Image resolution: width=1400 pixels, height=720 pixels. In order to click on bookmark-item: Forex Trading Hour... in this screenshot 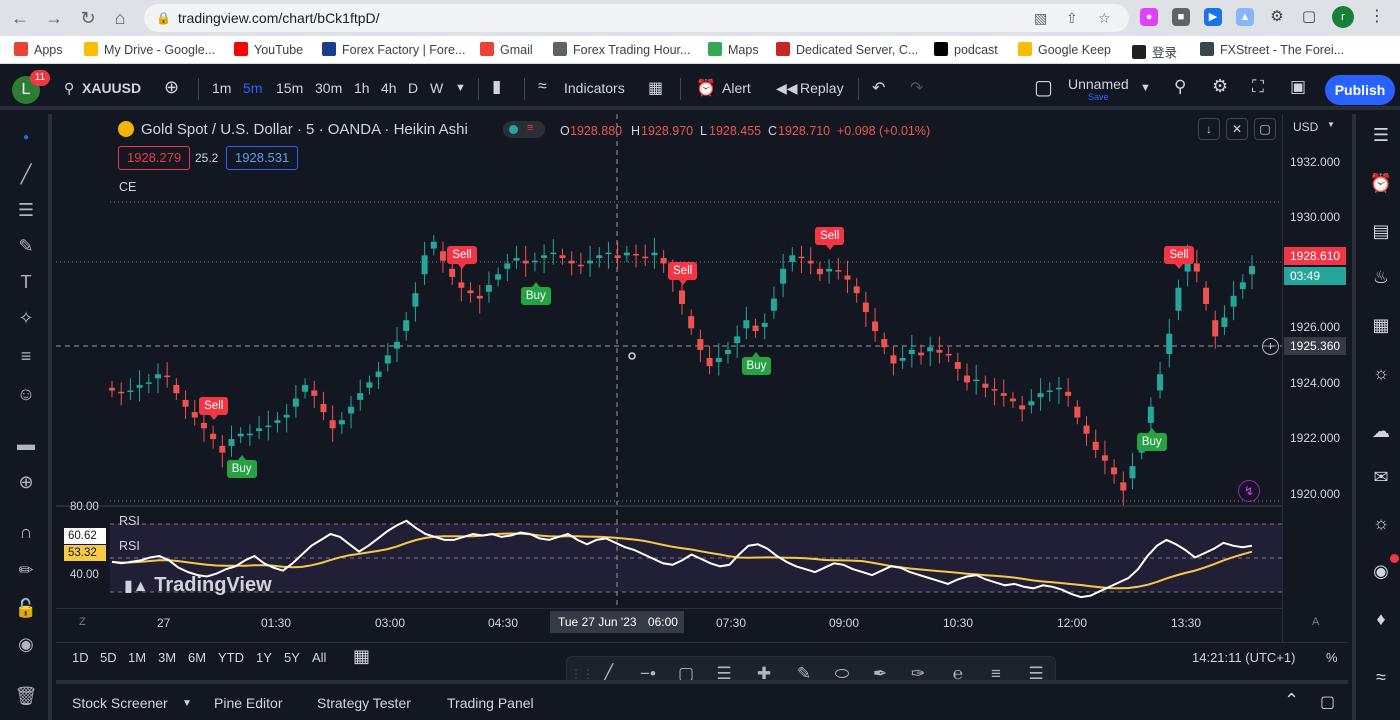, I will do `click(621, 49)`.